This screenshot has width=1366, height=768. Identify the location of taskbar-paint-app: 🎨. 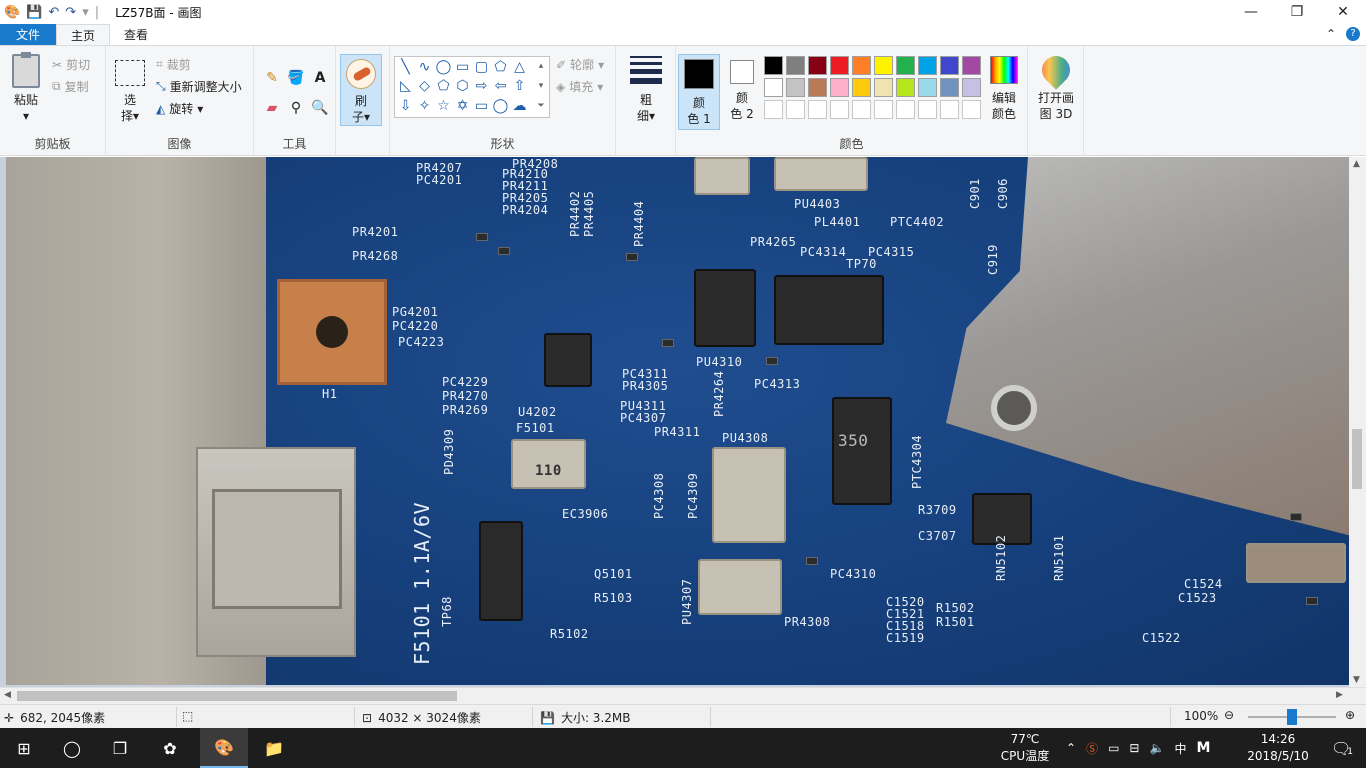
(224, 748).